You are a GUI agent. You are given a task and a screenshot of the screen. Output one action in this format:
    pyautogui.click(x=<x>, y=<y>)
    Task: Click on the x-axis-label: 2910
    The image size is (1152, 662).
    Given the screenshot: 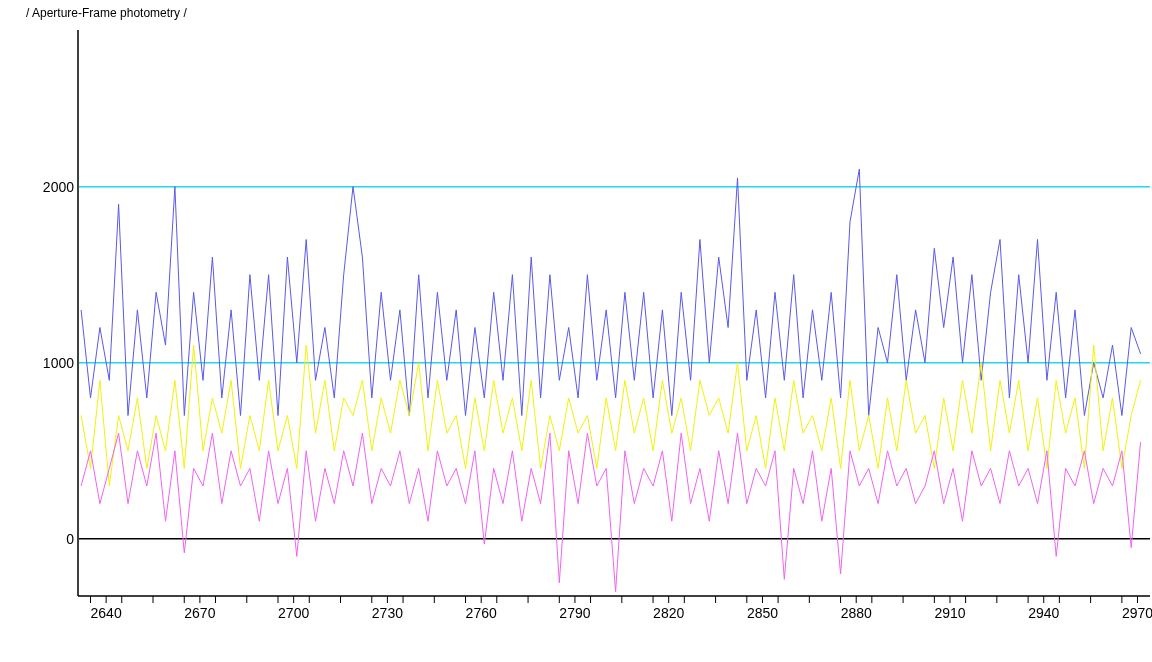 What is the action you would take?
    pyautogui.click(x=950, y=613)
    